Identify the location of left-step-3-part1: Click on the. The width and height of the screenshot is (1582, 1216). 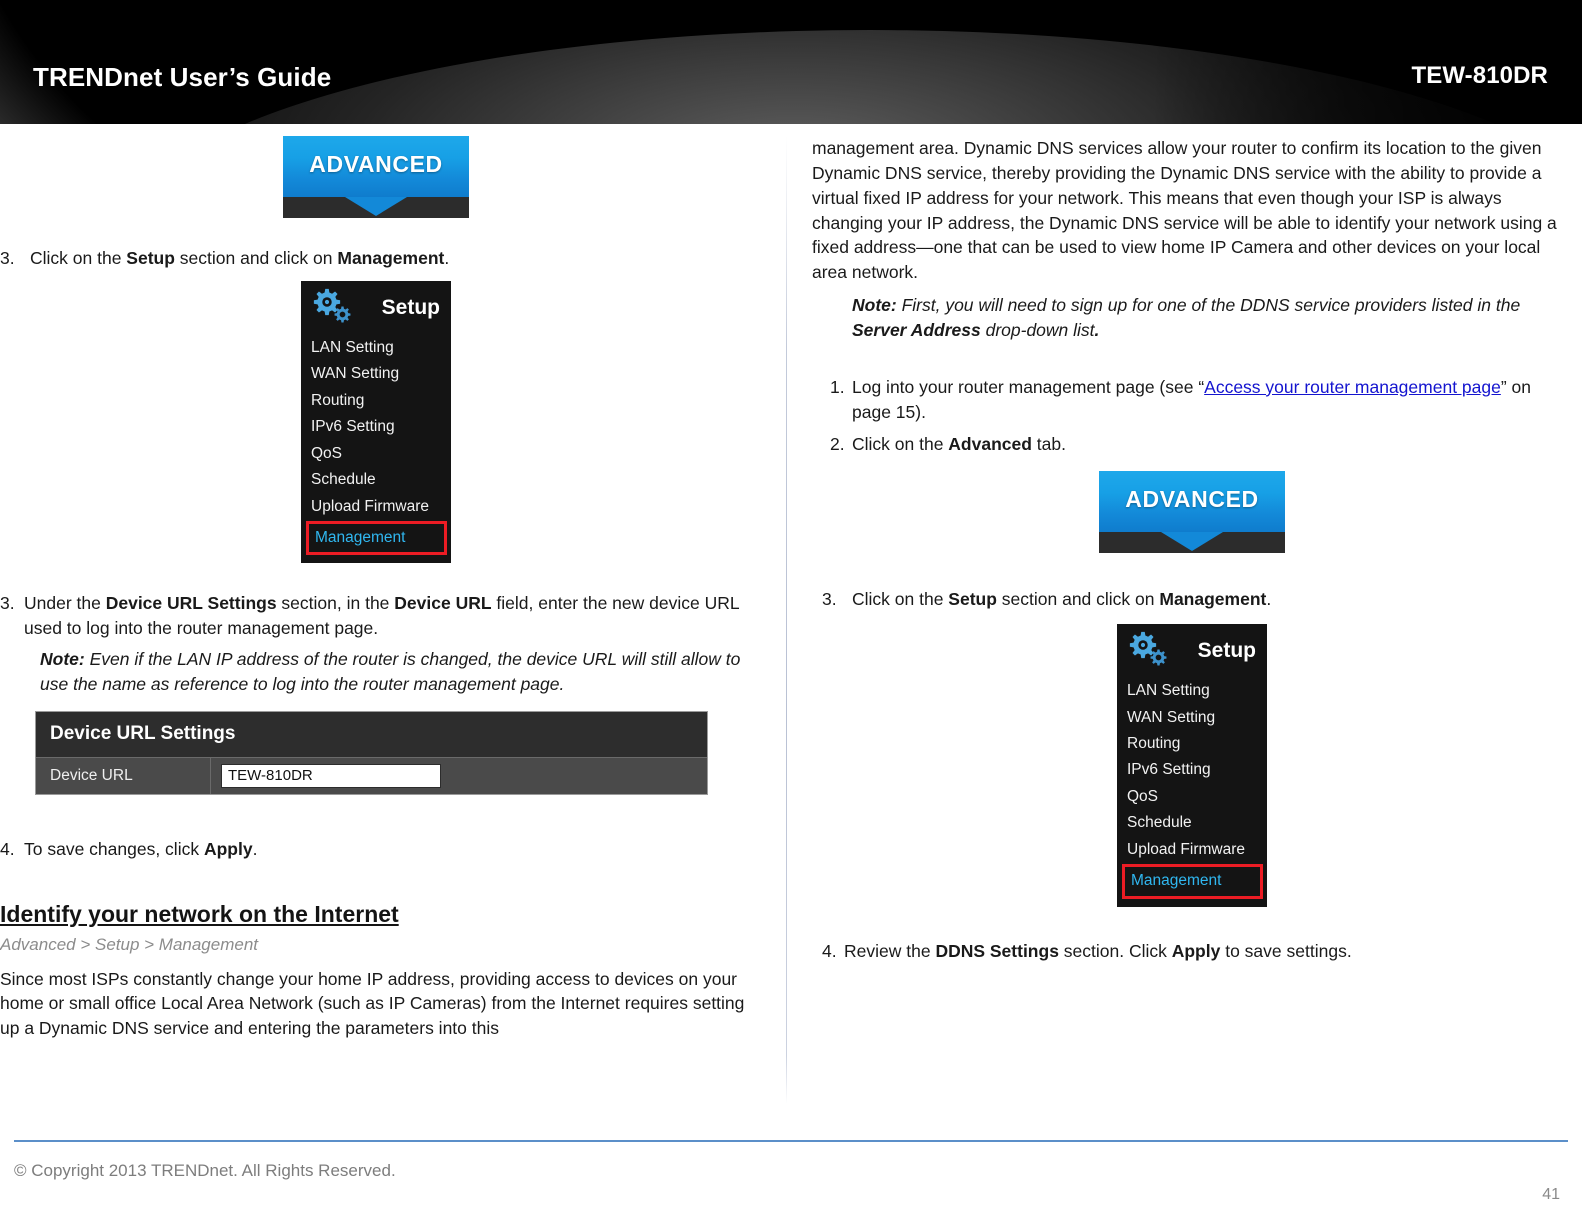
(78, 258).